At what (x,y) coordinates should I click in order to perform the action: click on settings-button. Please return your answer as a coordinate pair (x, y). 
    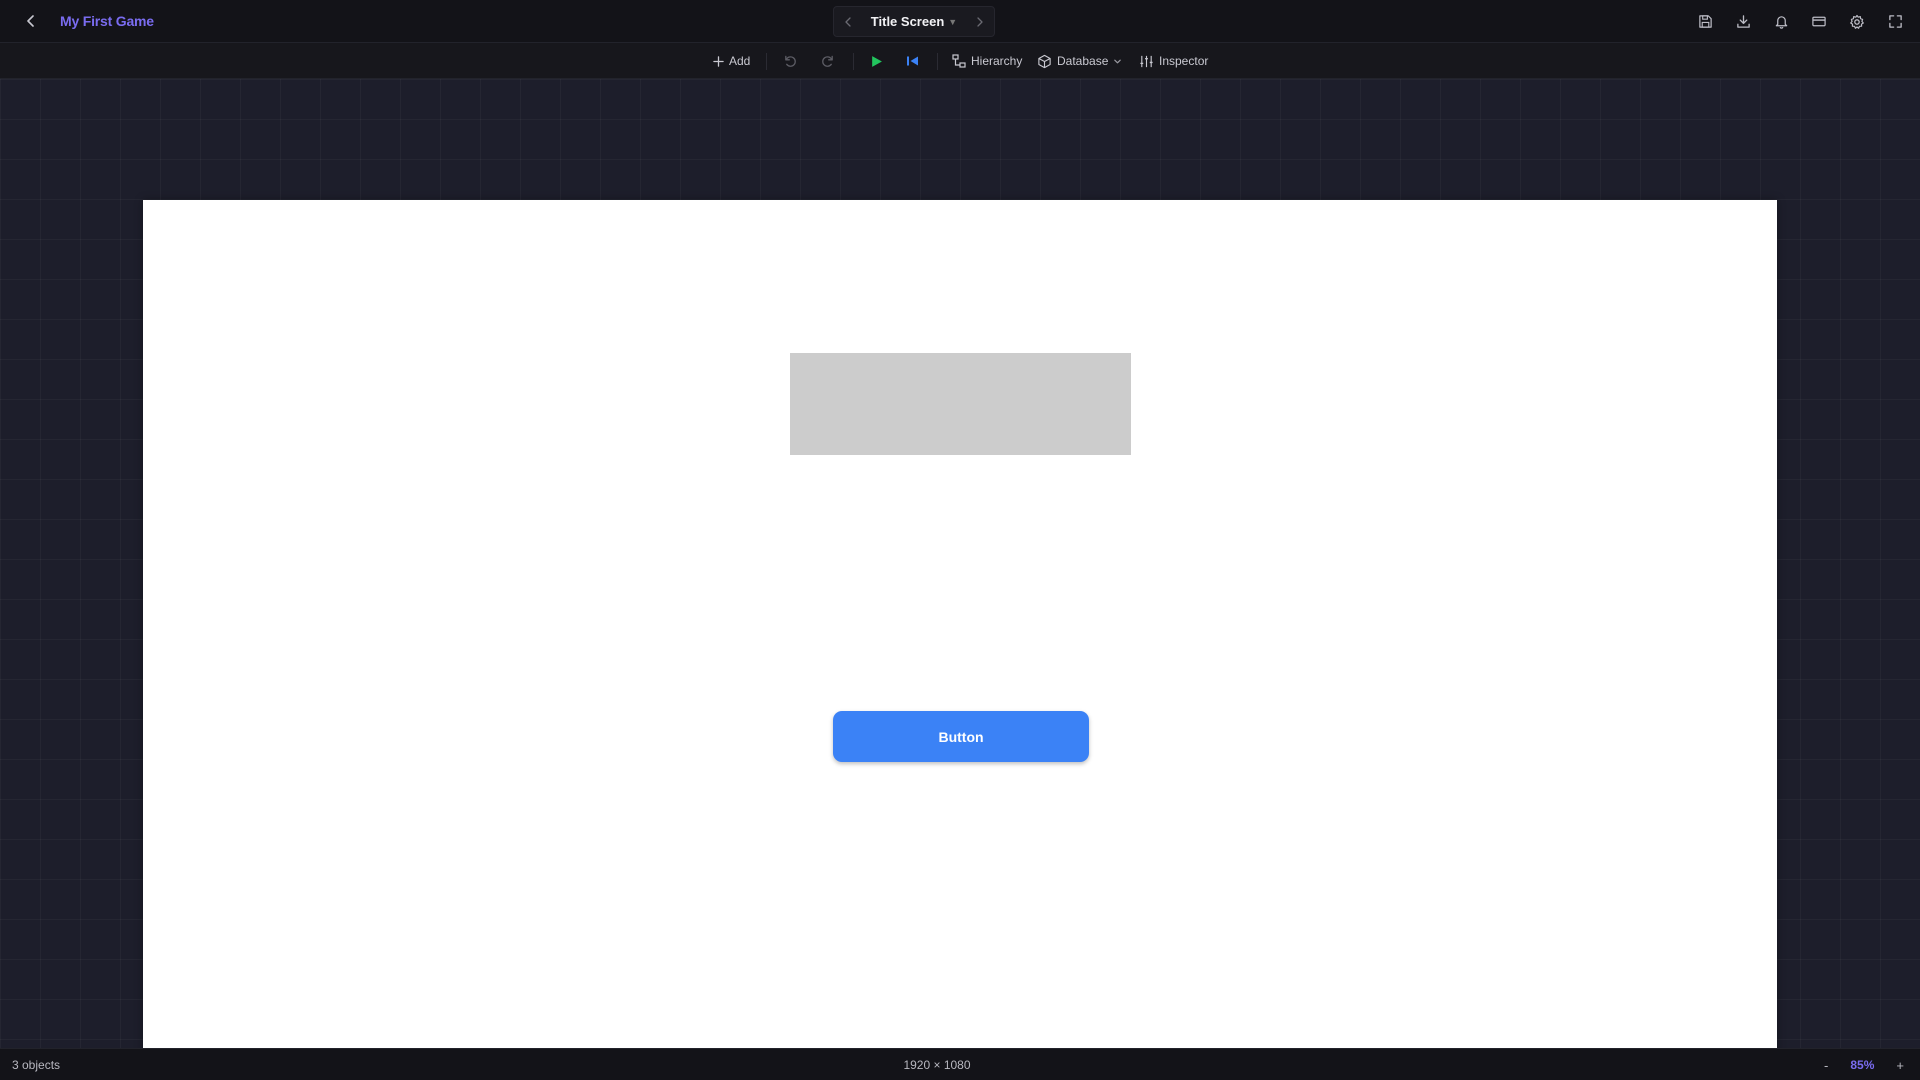
    Looking at the image, I should click on (1857, 22).